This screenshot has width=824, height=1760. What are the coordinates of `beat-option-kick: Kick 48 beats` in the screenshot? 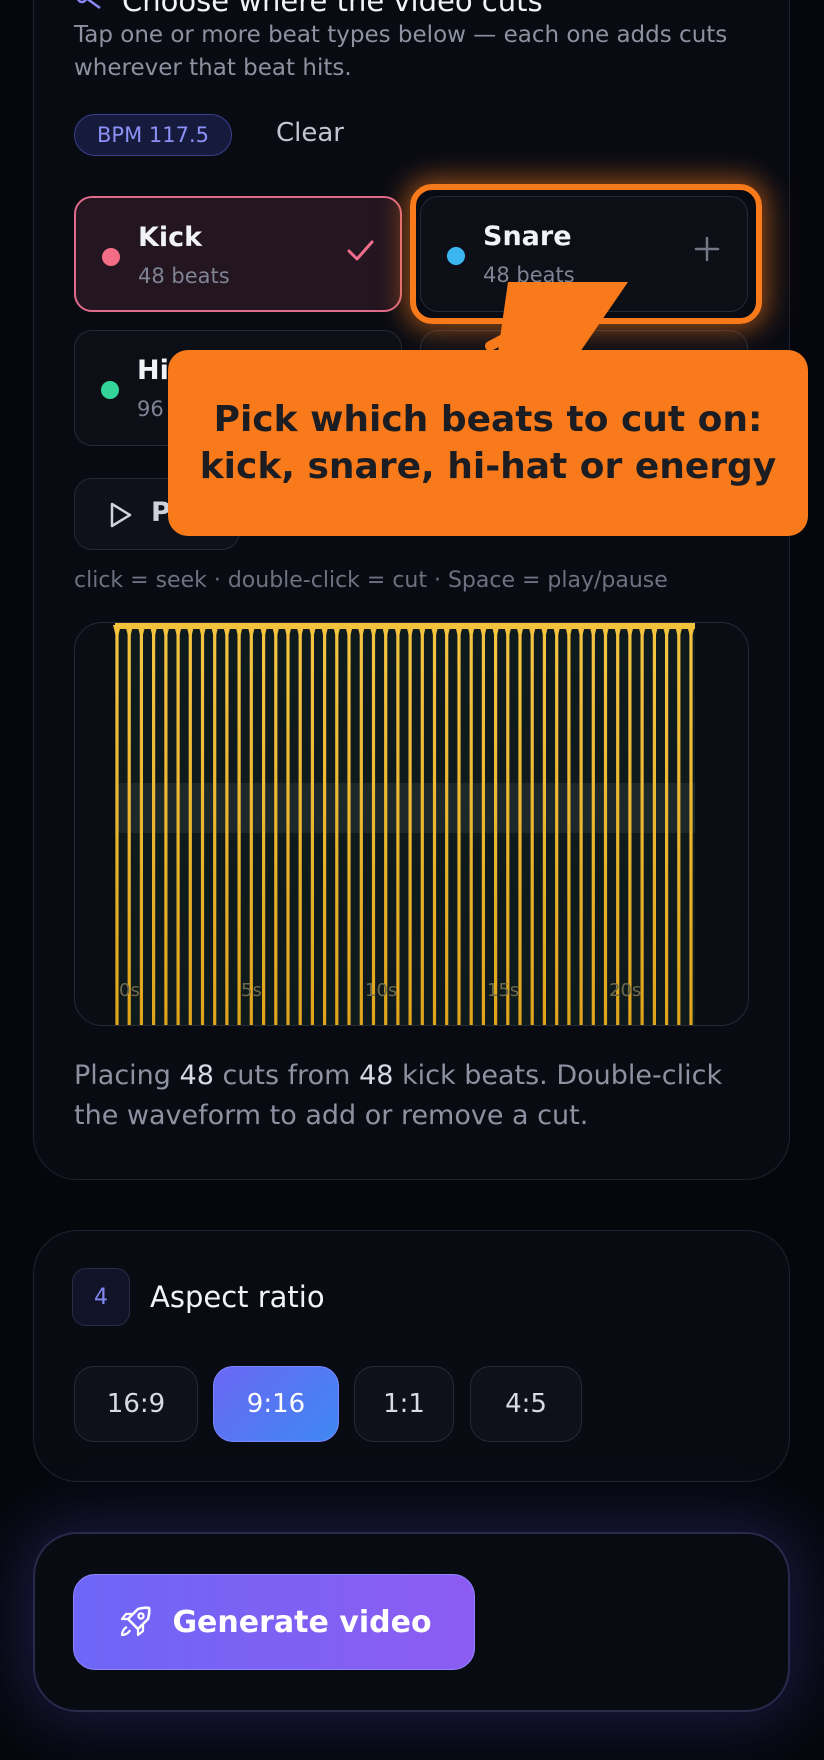 It's located at (238, 254).